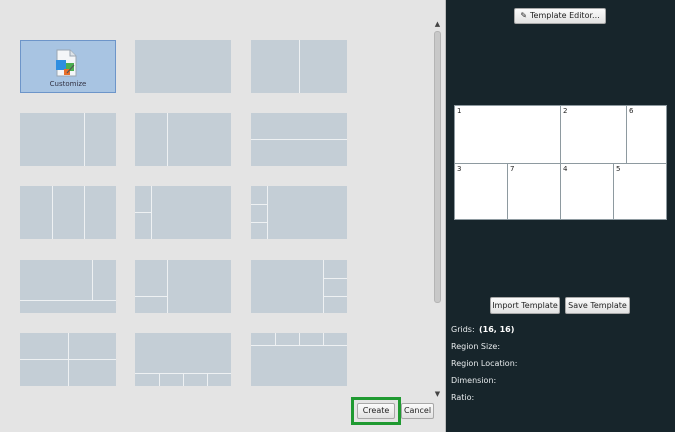 The width and height of the screenshot is (675, 432). I want to click on template-tile-customize: Customize, so click(68, 66).